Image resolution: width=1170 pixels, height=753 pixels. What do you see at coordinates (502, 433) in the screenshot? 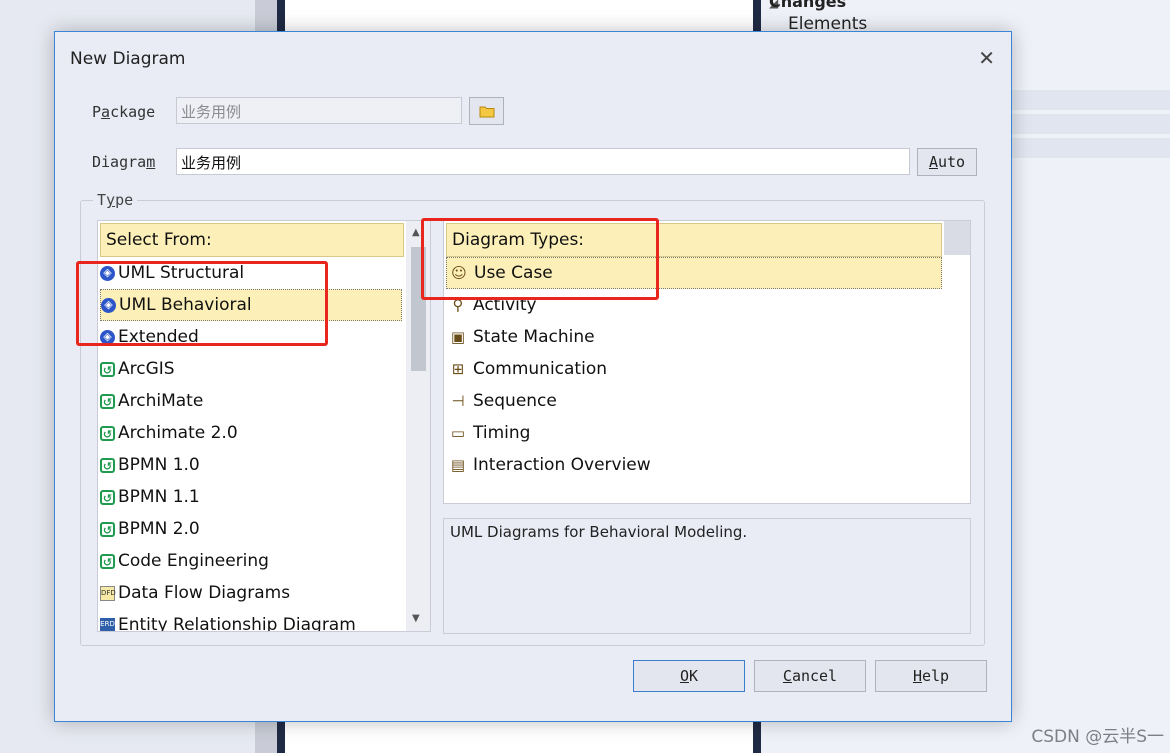
I see `list-item-label: Timing` at bounding box center [502, 433].